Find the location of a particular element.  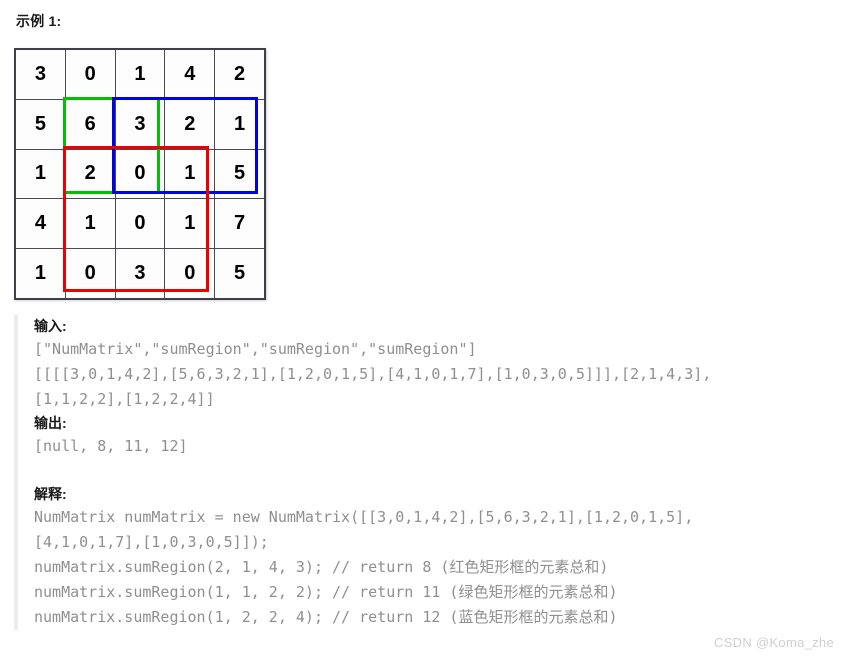

page-title: 示例 1: is located at coordinates (39, 21).